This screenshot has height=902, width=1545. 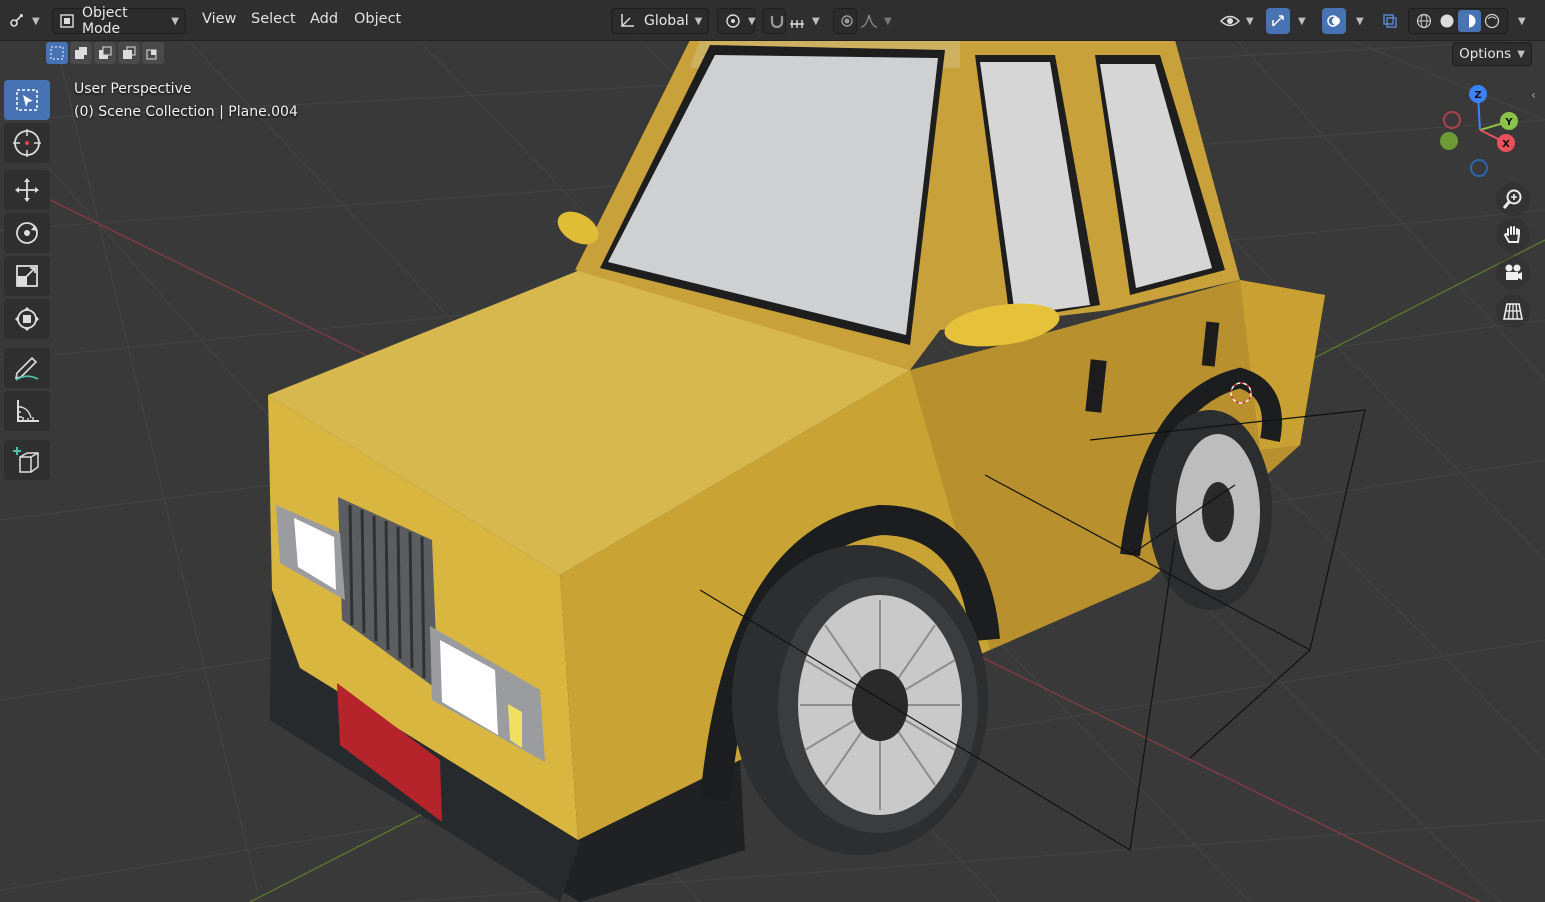 I want to click on transform-tool, so click(x=27, y=319).